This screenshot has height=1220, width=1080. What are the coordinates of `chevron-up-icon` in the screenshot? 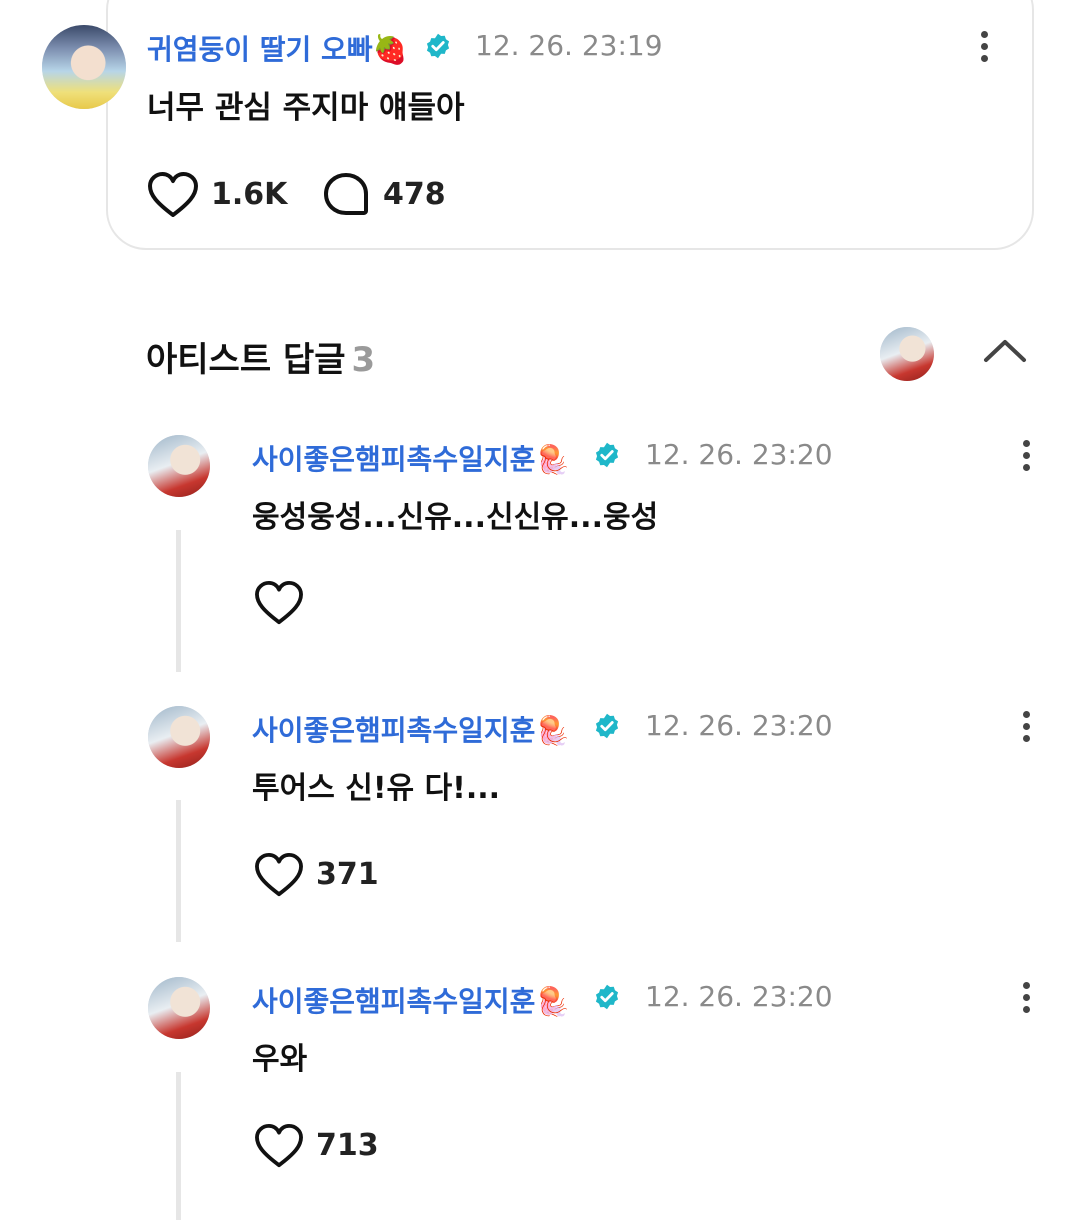 It's located at (1005, 351).